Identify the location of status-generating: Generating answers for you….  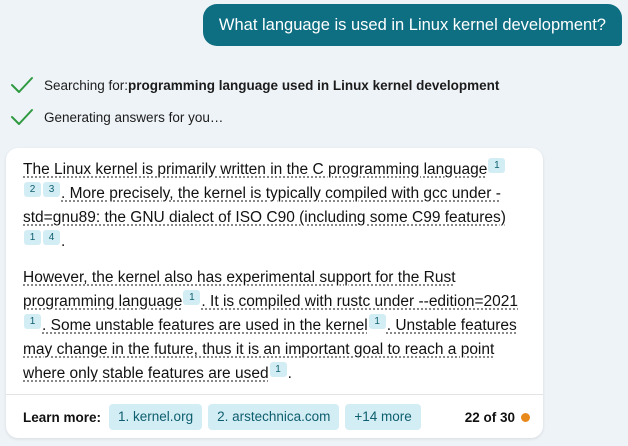
(116, 117).